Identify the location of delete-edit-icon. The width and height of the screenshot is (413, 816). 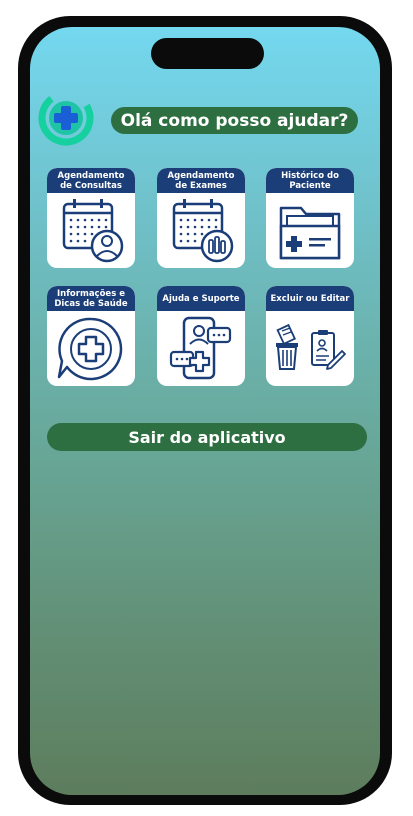
(311, 346).